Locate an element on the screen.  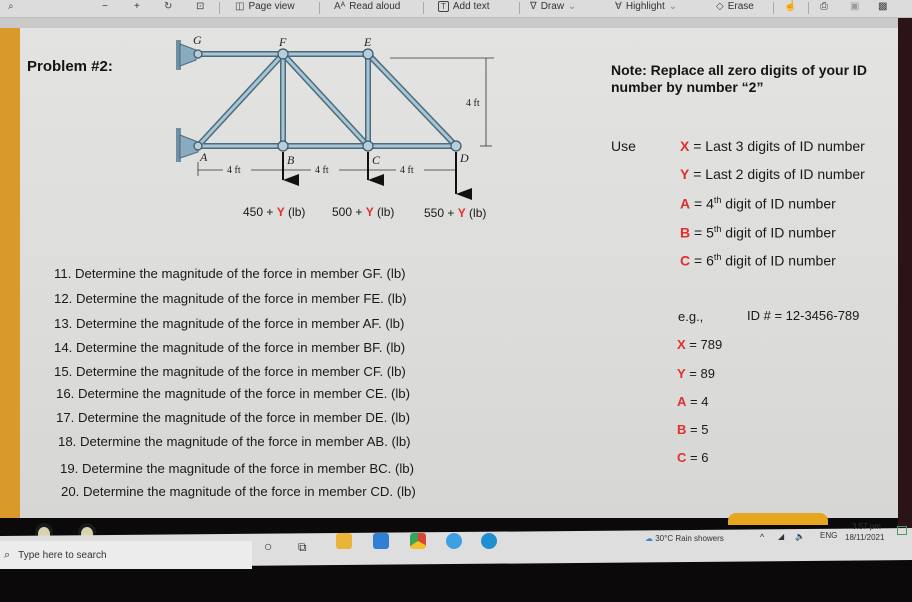
erase-label: Erase is located at coordinates (740, 6).